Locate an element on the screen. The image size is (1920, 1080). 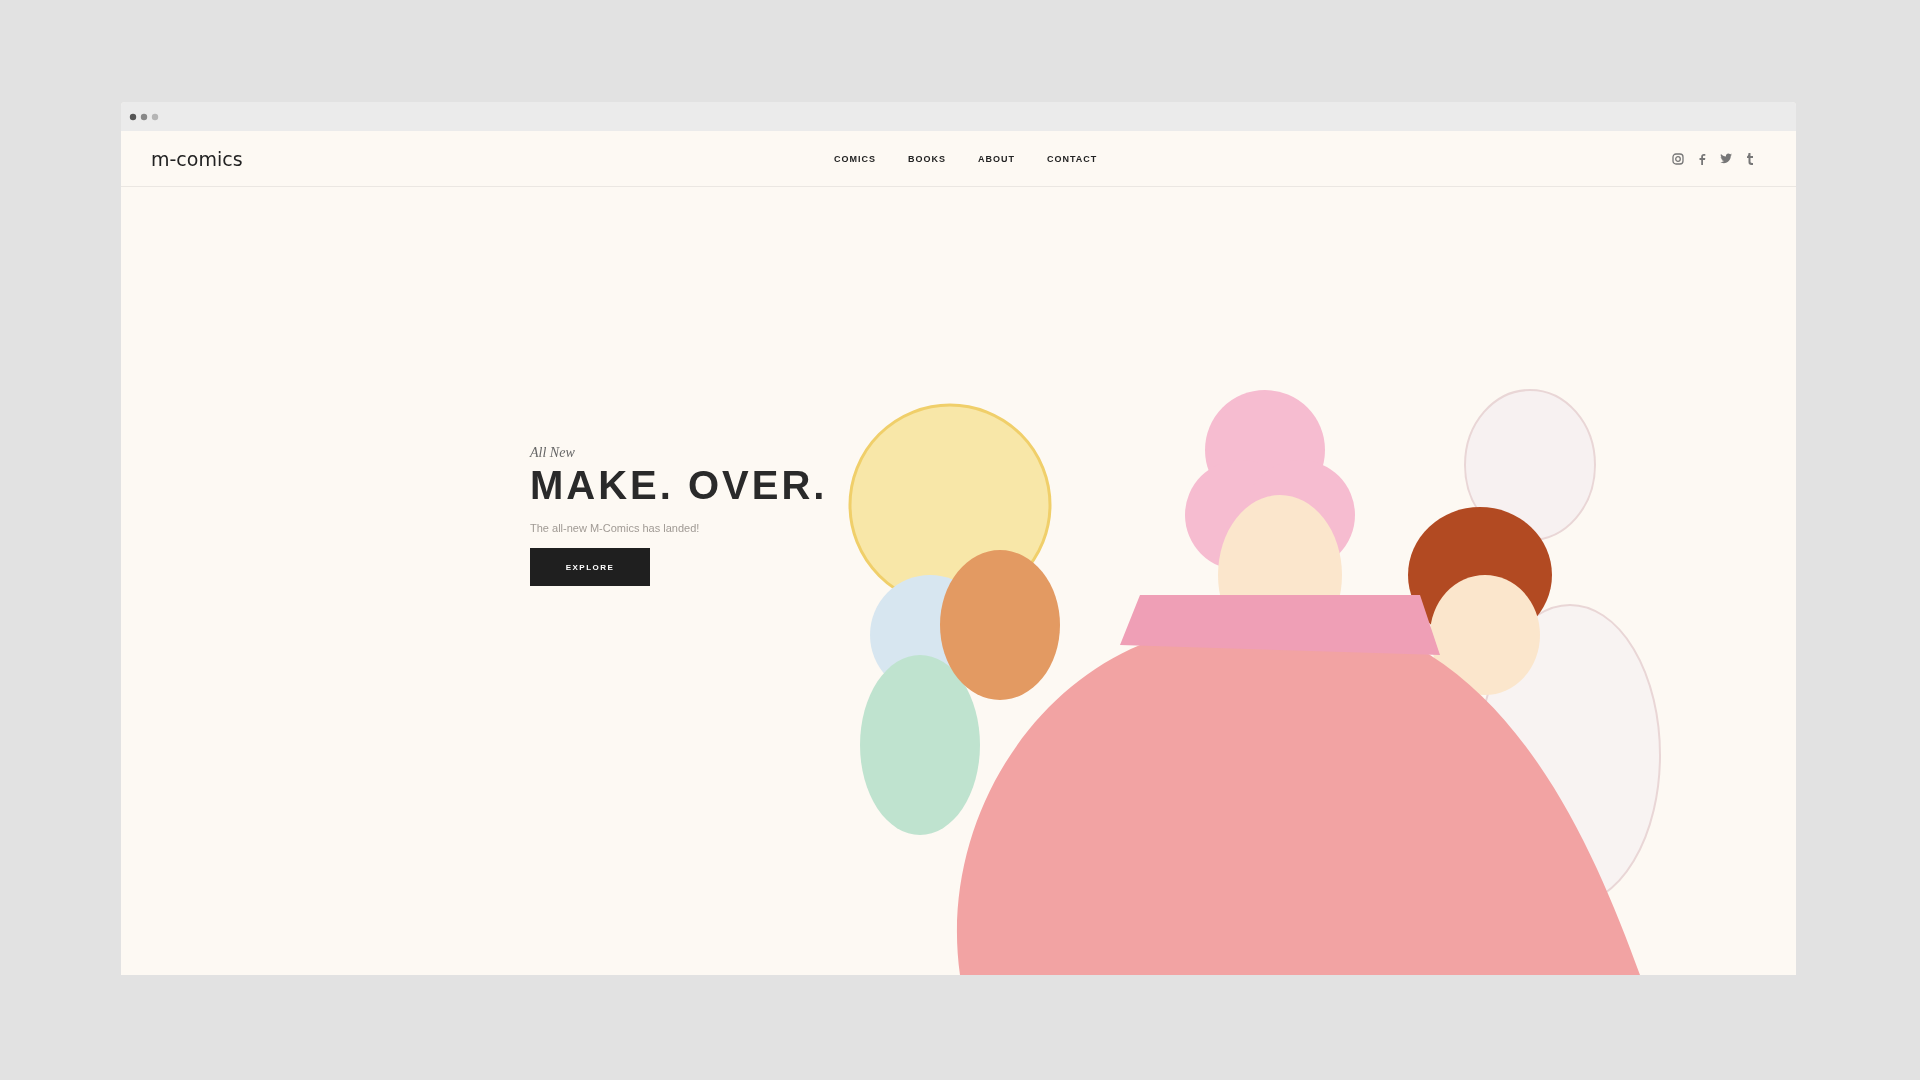
window-controls-icon is located at coordinates (144, 116).